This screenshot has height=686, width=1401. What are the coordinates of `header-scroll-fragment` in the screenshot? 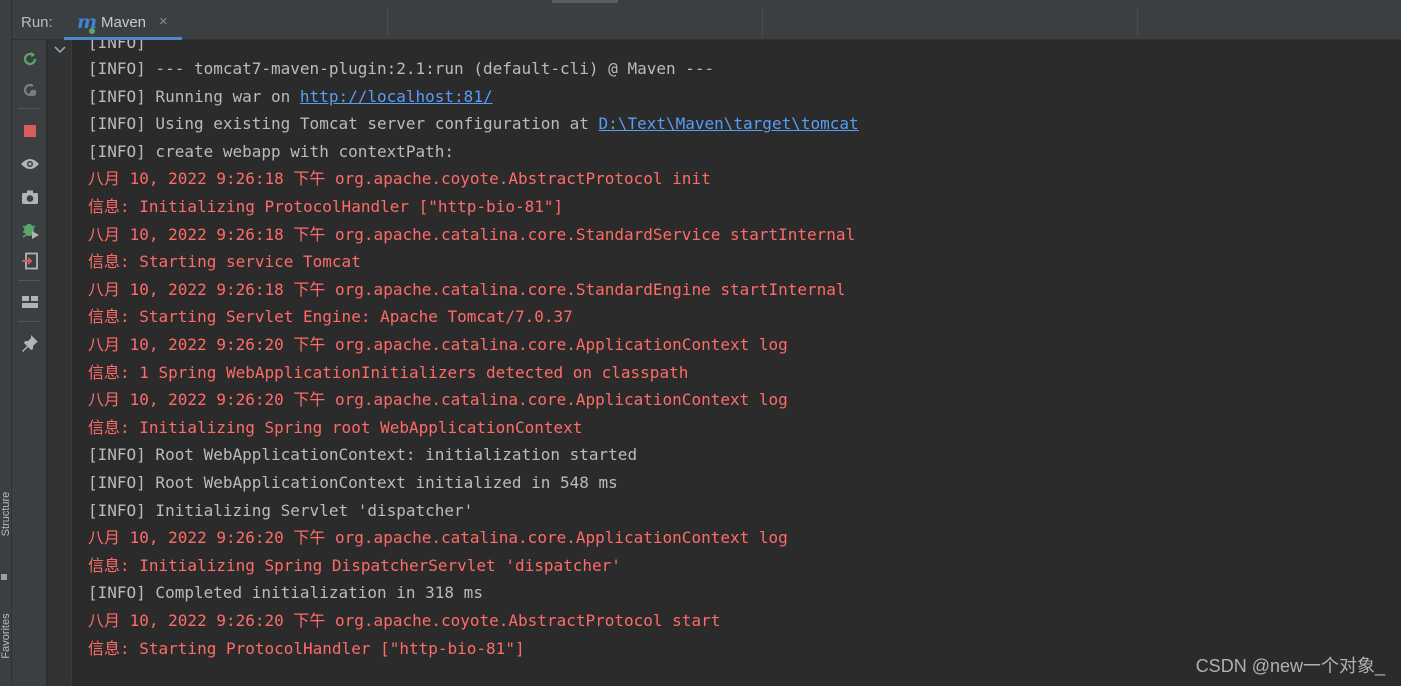 It's located at (585, 1).